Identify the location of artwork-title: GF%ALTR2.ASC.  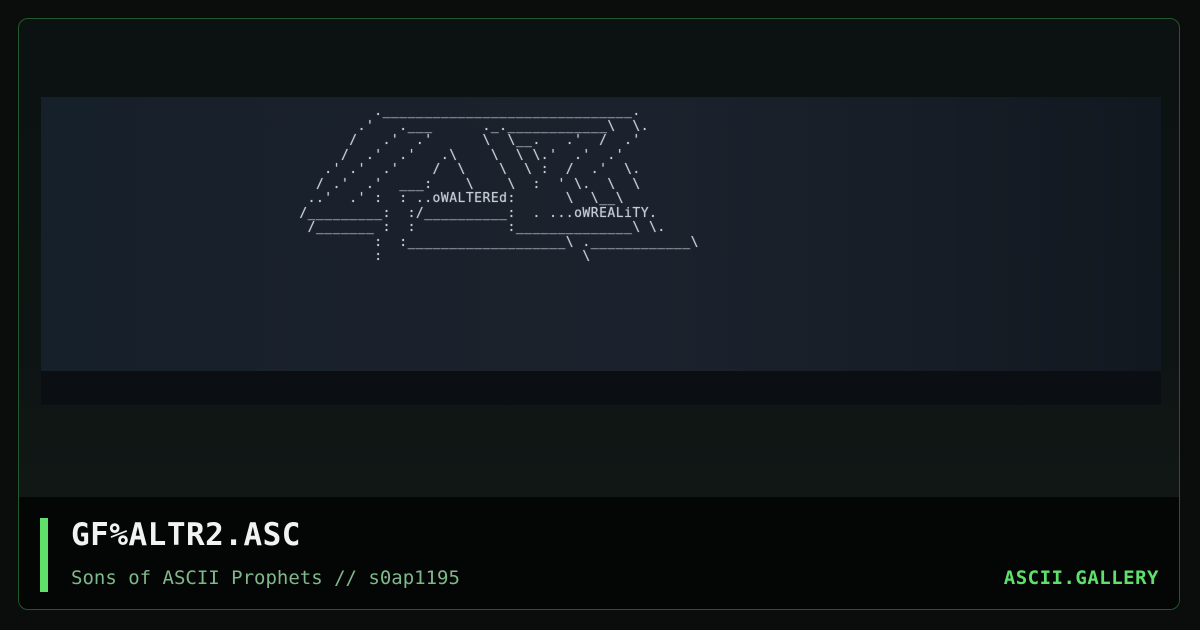
(186, 535).